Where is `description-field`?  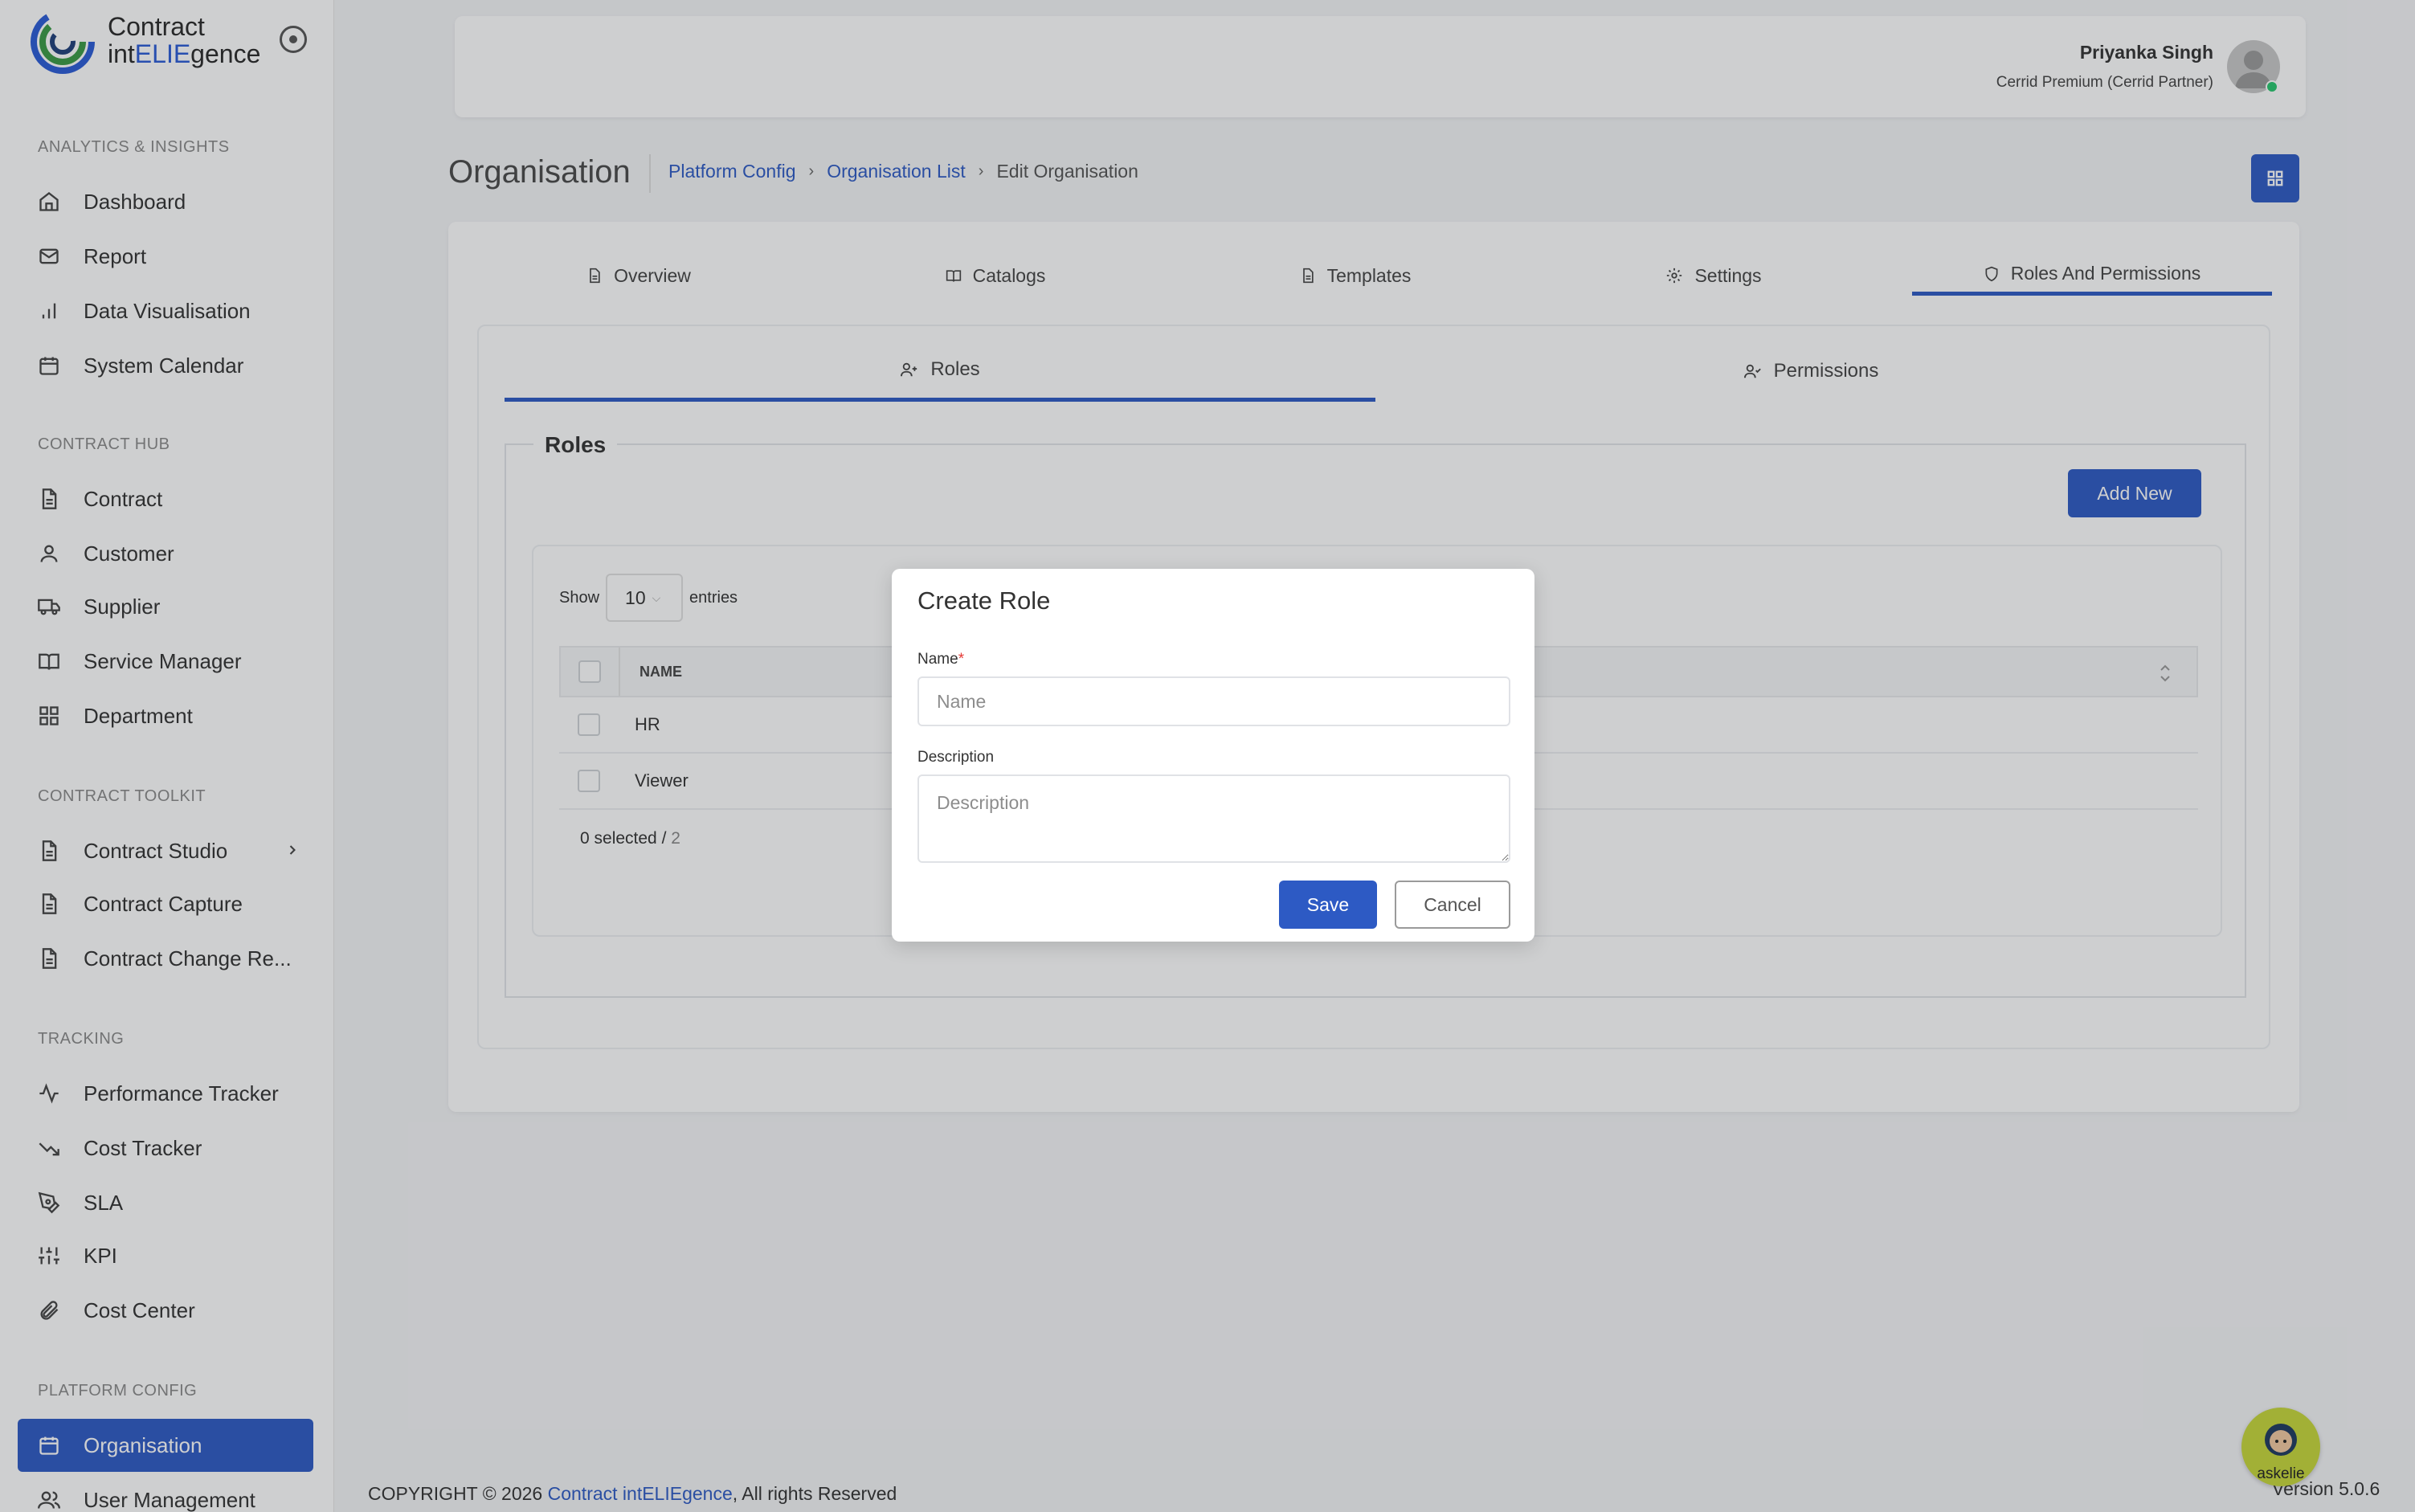
description-field is located at coordinates (1213, 818).